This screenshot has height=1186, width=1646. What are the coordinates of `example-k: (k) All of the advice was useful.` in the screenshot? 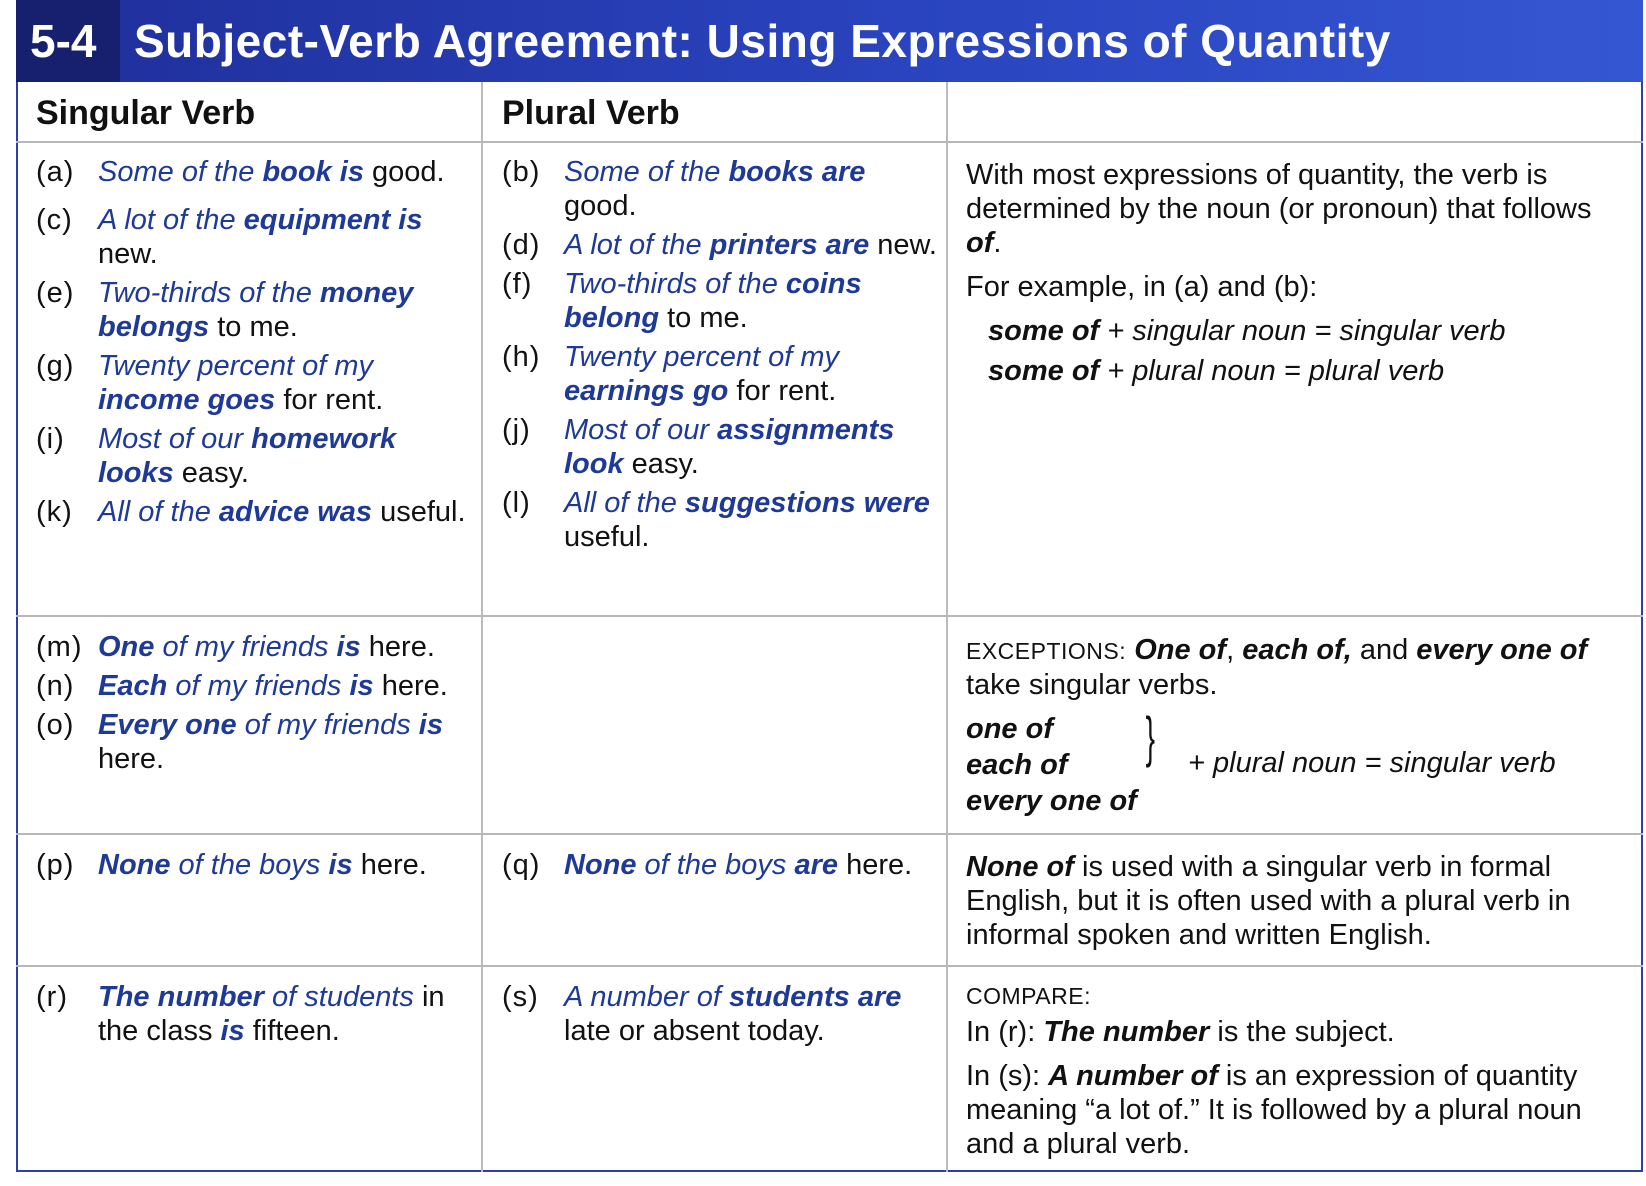 It's located at (256, 512).